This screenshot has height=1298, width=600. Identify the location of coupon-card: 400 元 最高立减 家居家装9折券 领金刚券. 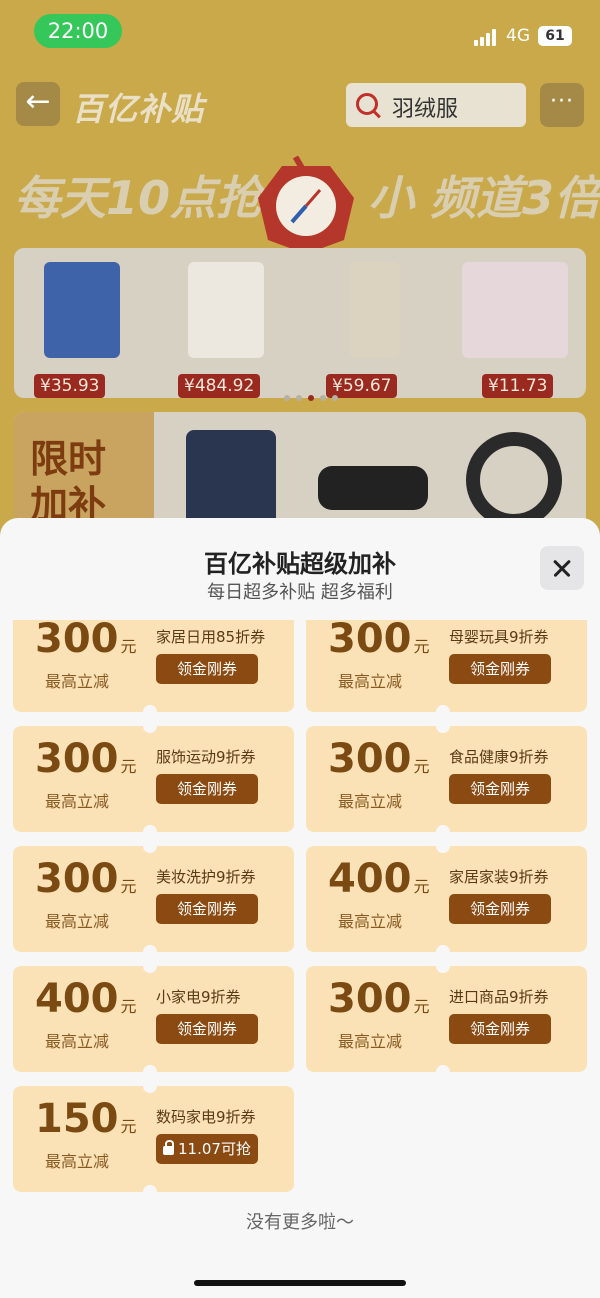
(446, 899).